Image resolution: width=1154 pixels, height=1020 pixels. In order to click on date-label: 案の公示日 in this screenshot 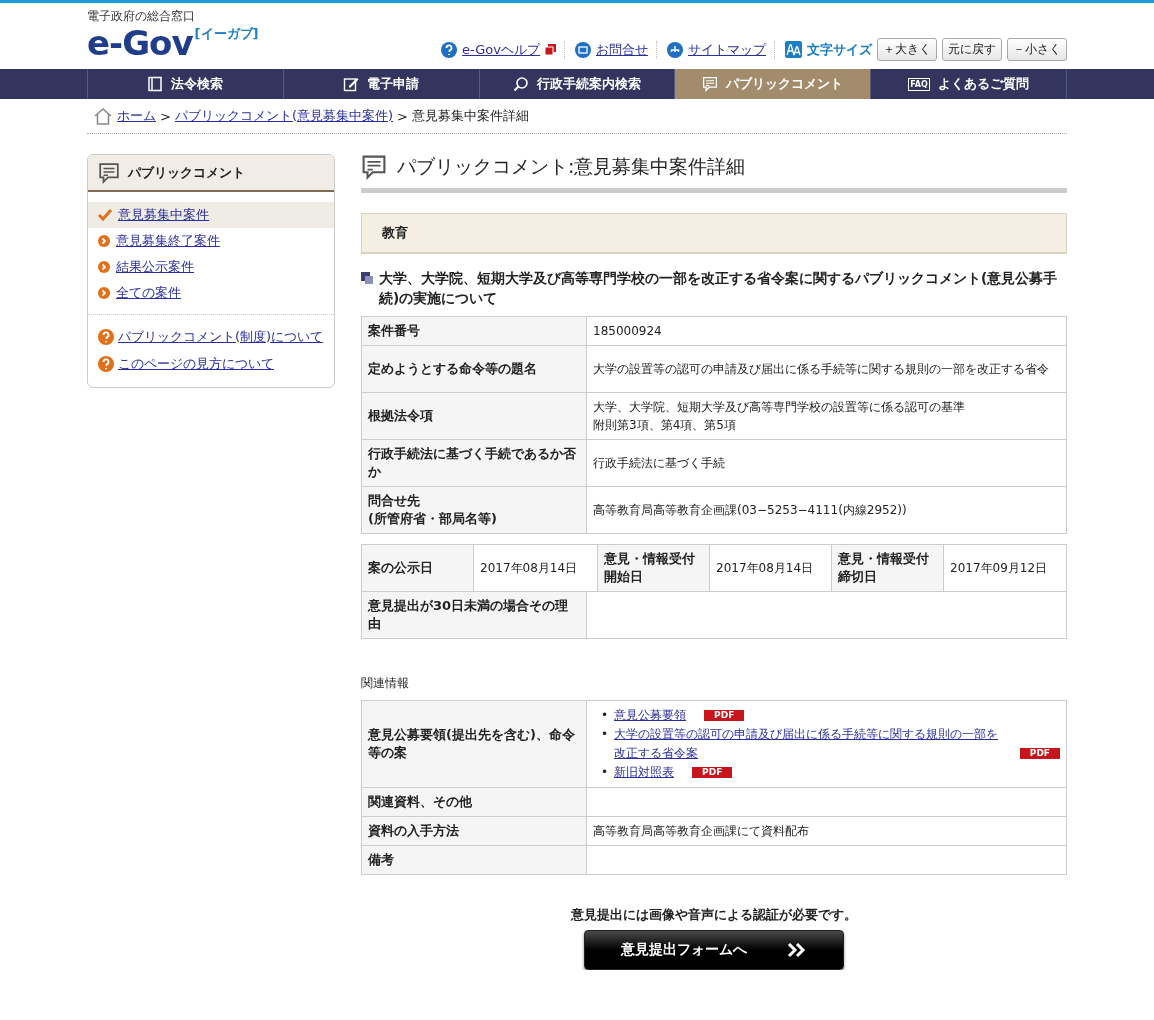, I will do `click(418, 568)`.